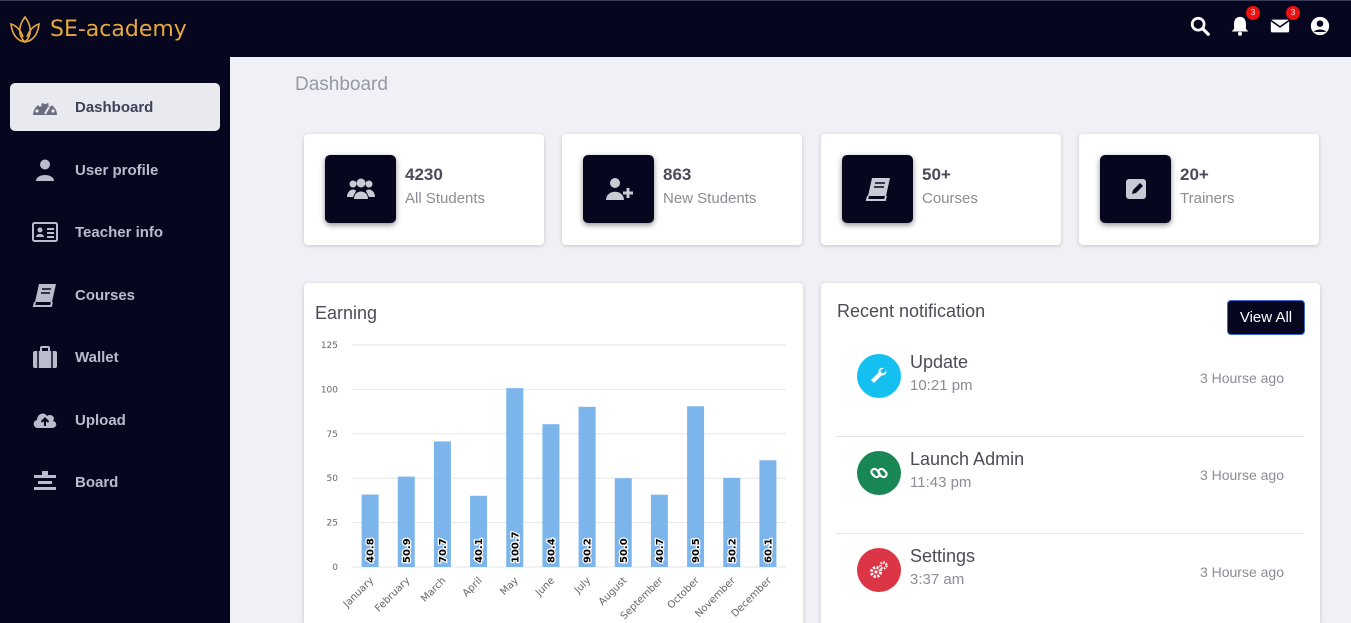 Image resolution: width=1351 pixels, height=623 pixels. I want to click on briefcase-icon, so click(45, 357).